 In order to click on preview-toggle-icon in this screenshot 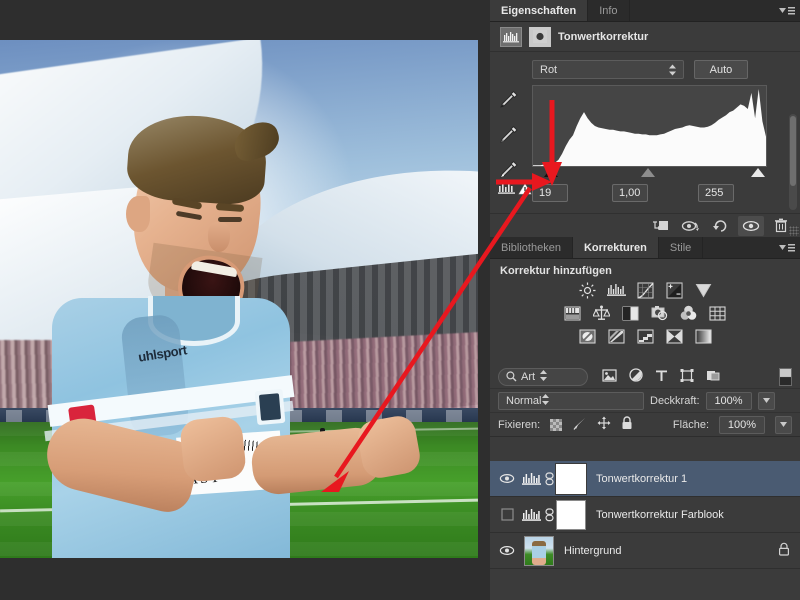, I will do `click(691, 226)`.